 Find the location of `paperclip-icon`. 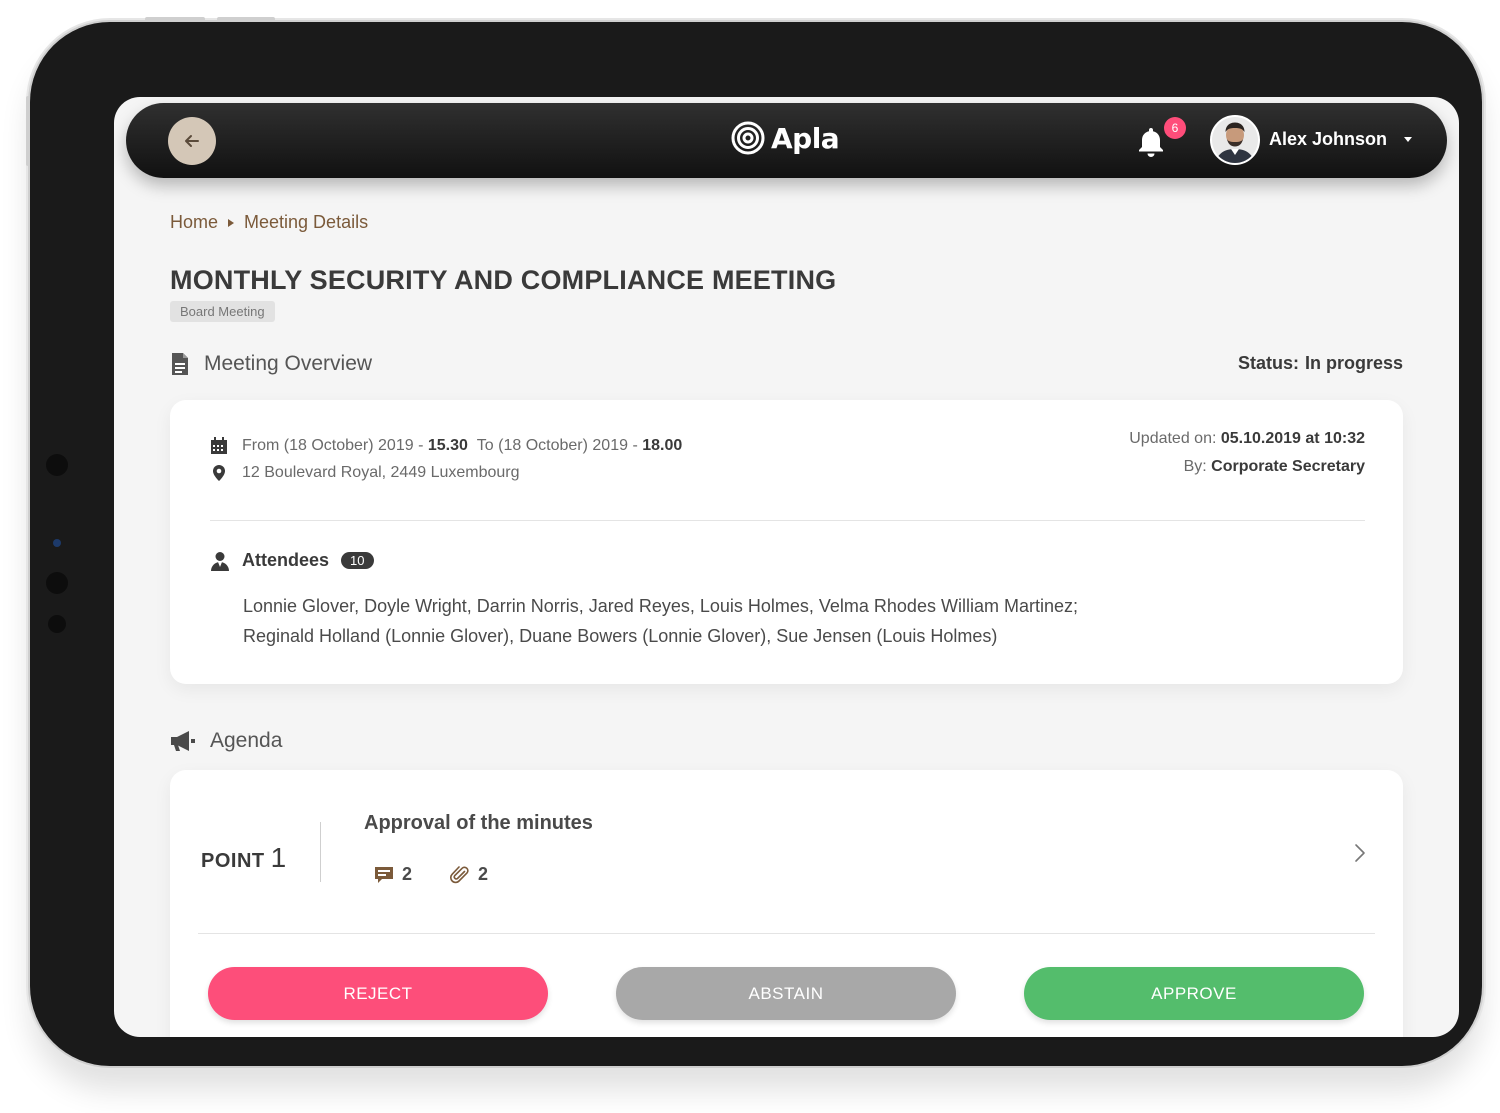

paperclip-icon is located at coordinates (459, 874).